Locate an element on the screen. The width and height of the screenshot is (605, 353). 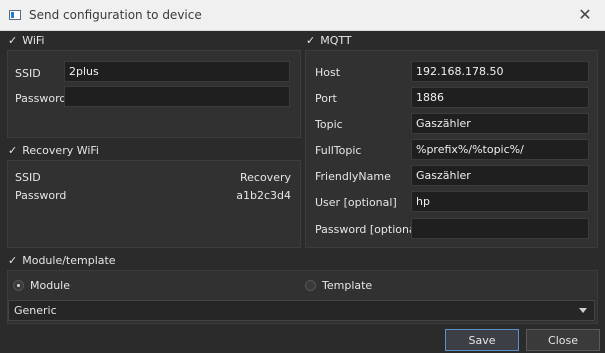
template-radio-label: Template is located at coordinates (347, 285).